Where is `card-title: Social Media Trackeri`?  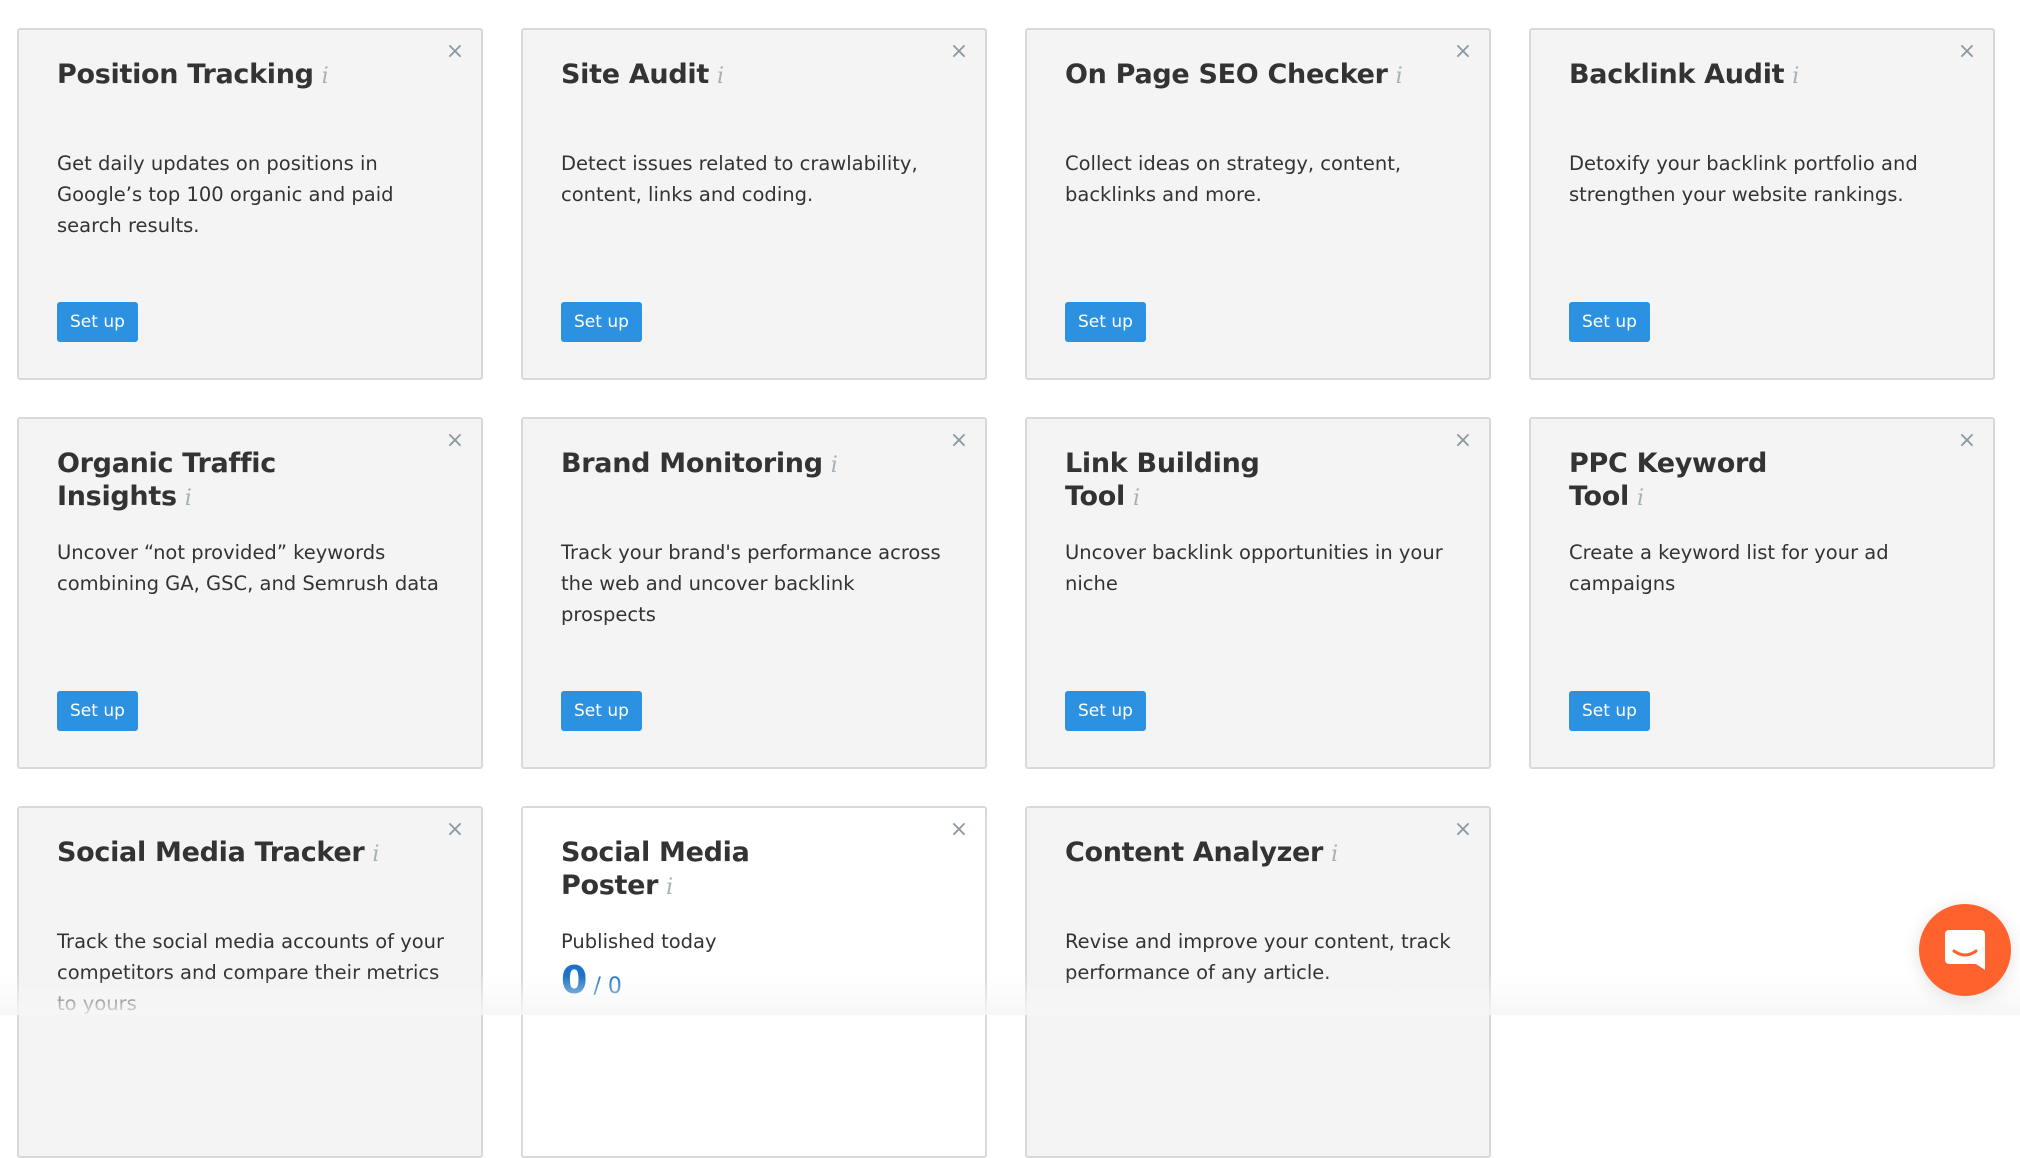 card-title: Social Media Trackeri is located at coordinates (234, 853).